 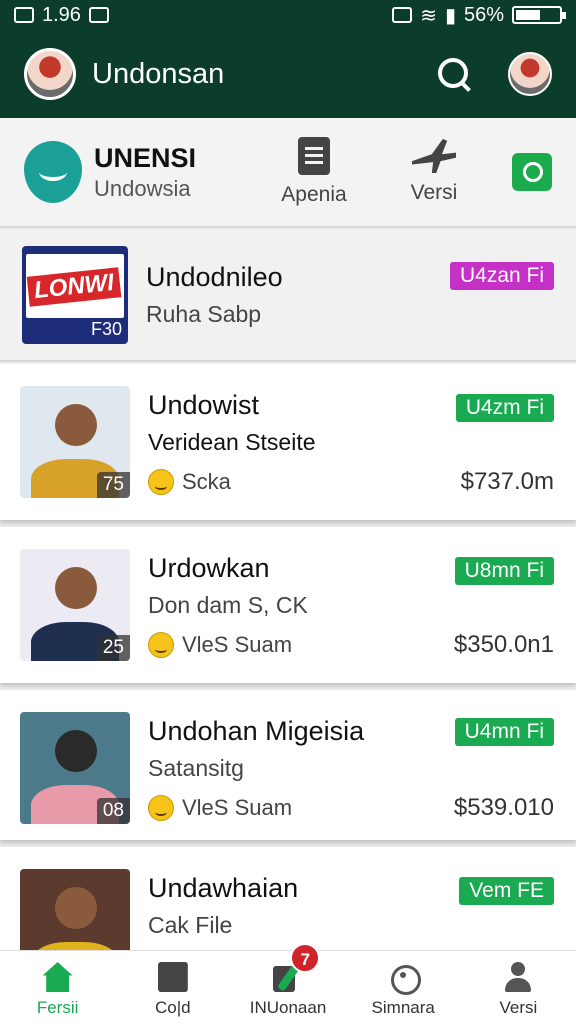 What do you see at coordinates (503, 644) in the screenshot?
I see `item-price: $350.0n1` at bounding box center [503, 644].